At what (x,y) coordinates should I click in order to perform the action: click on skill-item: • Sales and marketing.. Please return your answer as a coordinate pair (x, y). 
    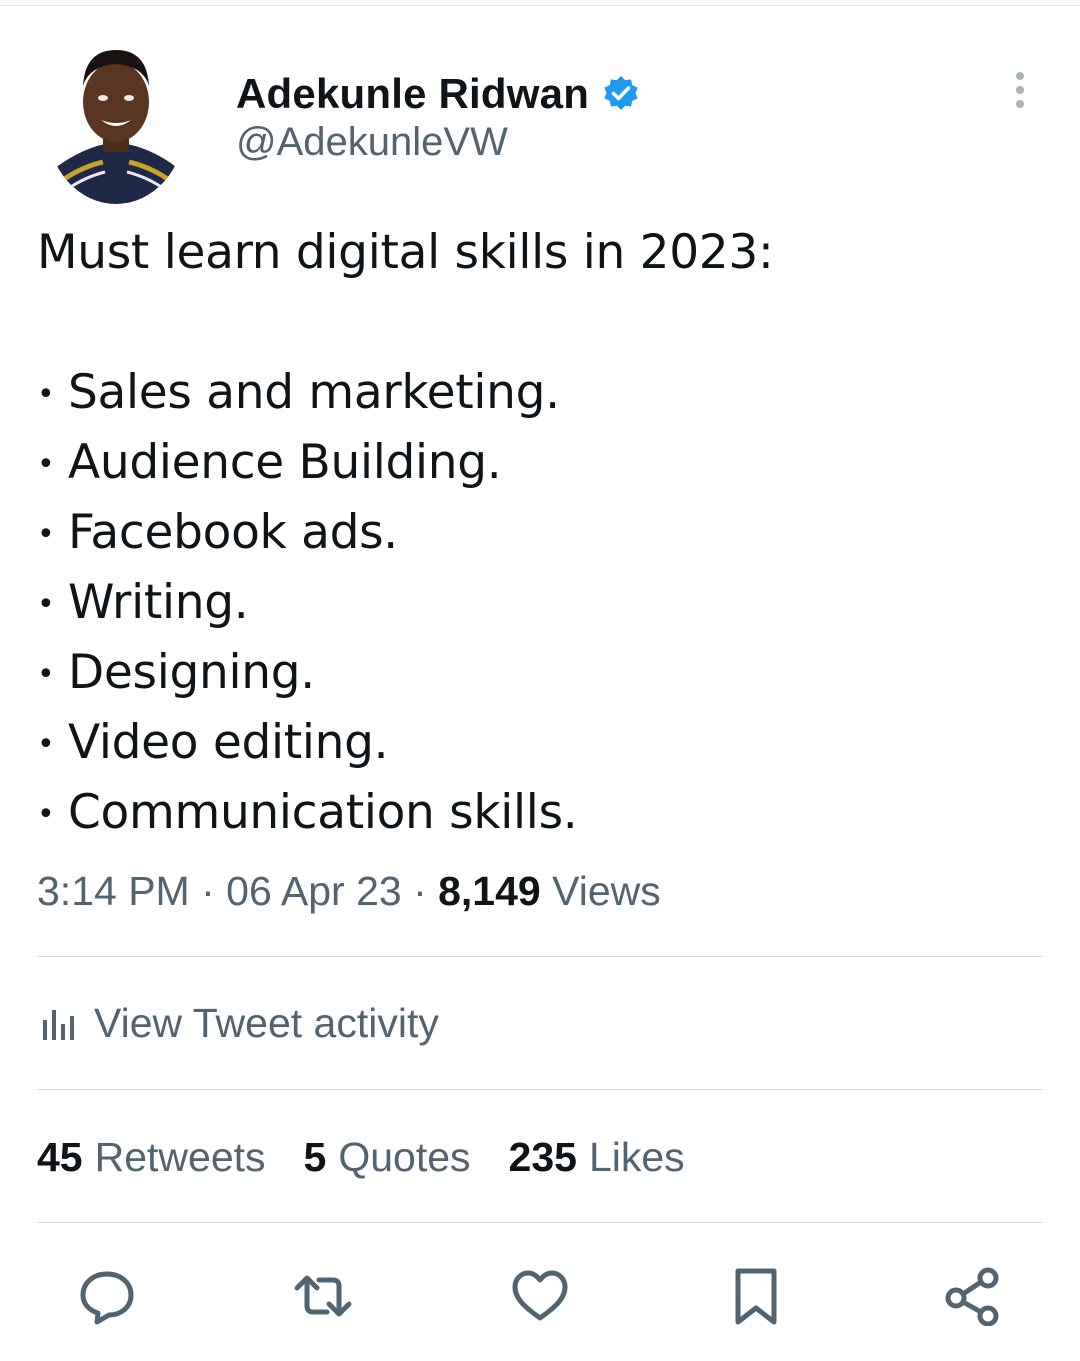
    Looking at the image, I should click on (537, 393).